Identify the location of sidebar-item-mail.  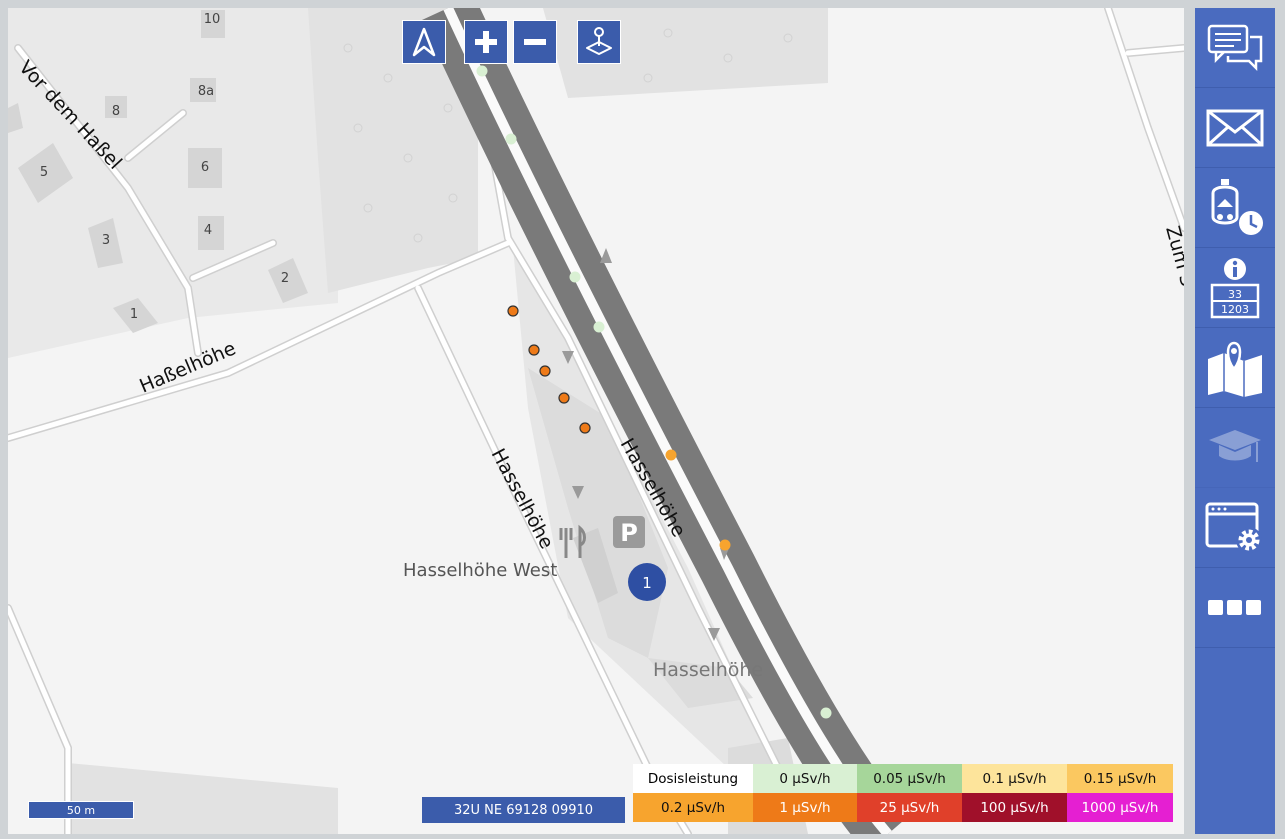
(1235, 128).